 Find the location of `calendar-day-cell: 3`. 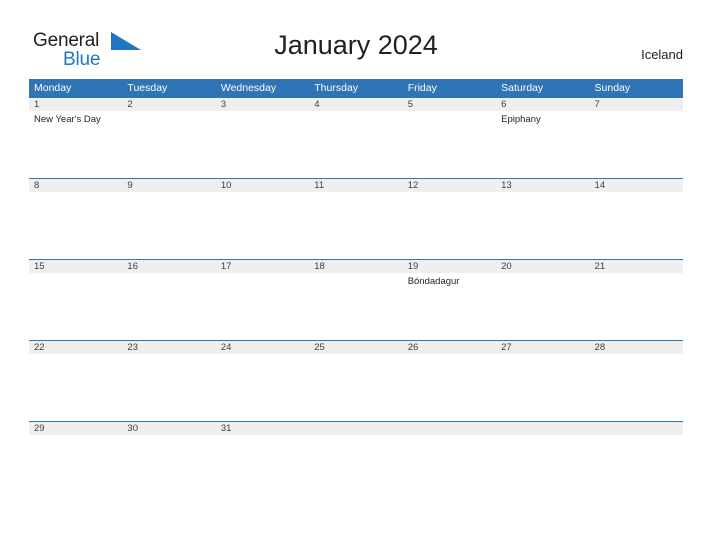

calendar-day-cell: 3 is located at coordinates (262, 112).